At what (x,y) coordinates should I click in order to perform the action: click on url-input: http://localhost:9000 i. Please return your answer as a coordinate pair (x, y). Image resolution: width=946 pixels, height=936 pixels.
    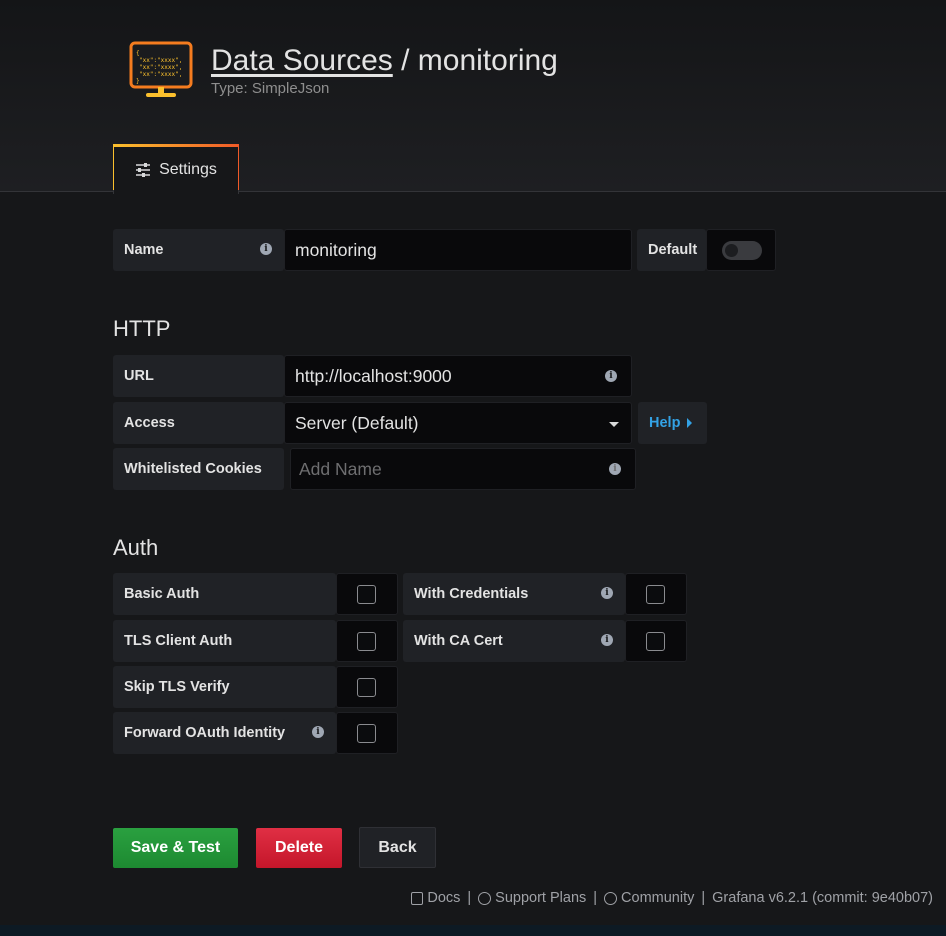
    Looking at the image, I should click on (458, 376).